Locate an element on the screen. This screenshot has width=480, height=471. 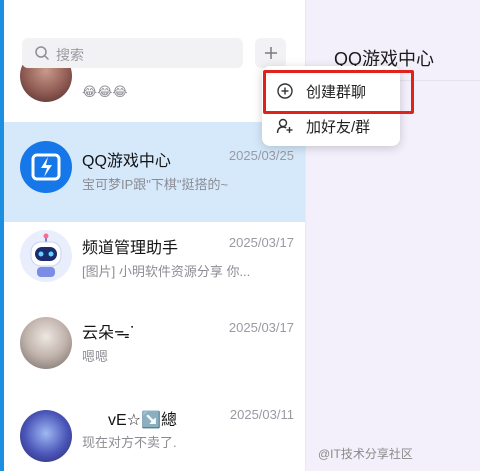
add-menu: 创建群聊 加好友/群 is located at coordinates (331, 106).